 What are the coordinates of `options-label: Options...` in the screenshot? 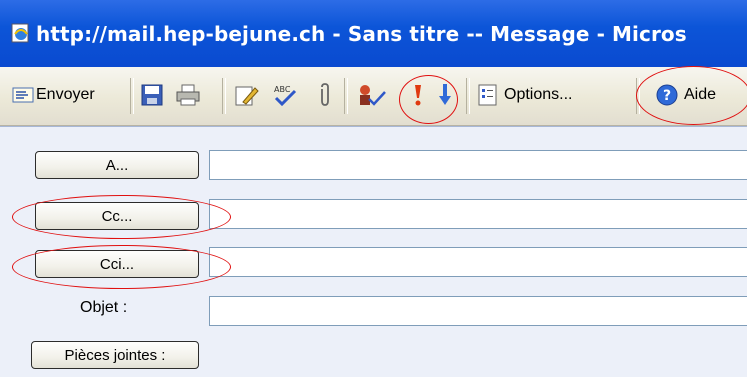 It's located at (538, 94).